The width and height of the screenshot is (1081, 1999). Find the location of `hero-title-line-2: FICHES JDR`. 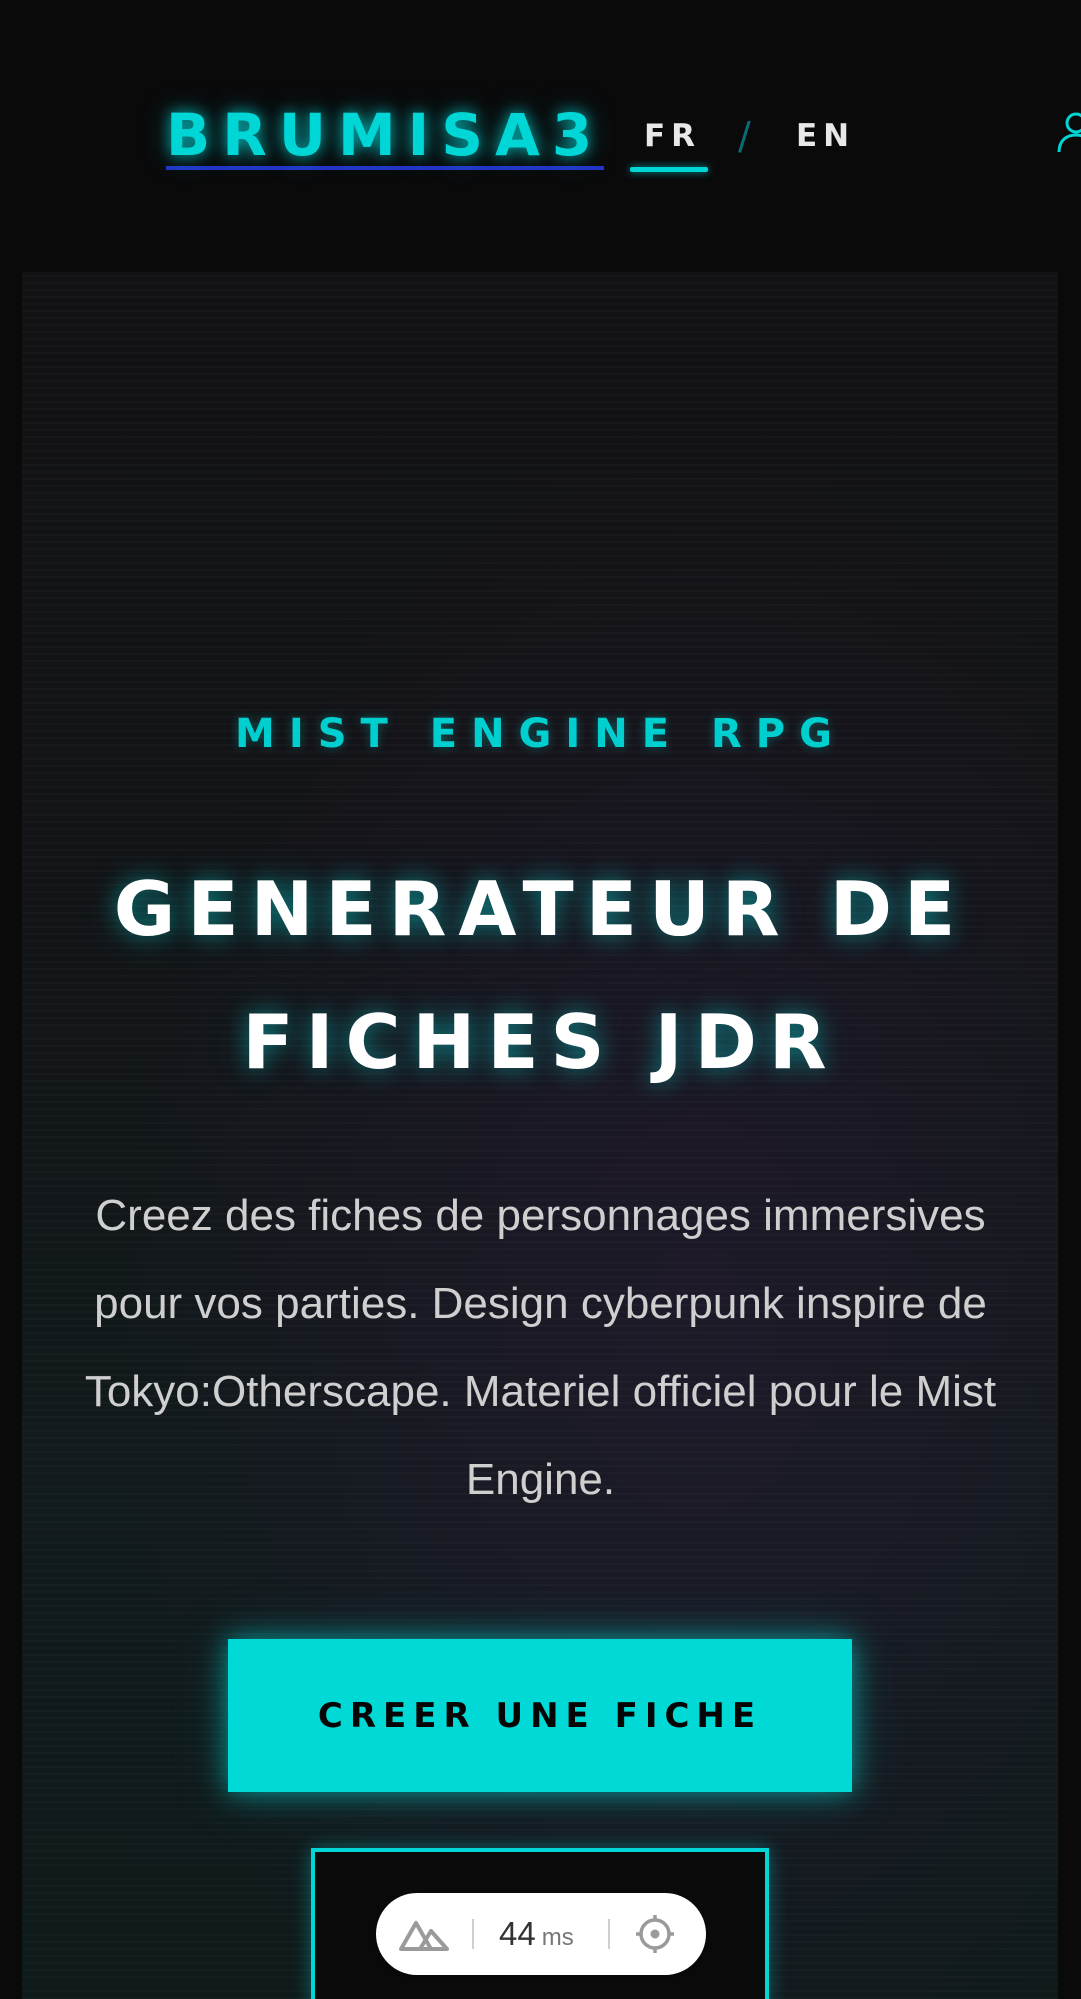

hero-title-line-2: FICHES JDR is located at coordinates (540, 1042).